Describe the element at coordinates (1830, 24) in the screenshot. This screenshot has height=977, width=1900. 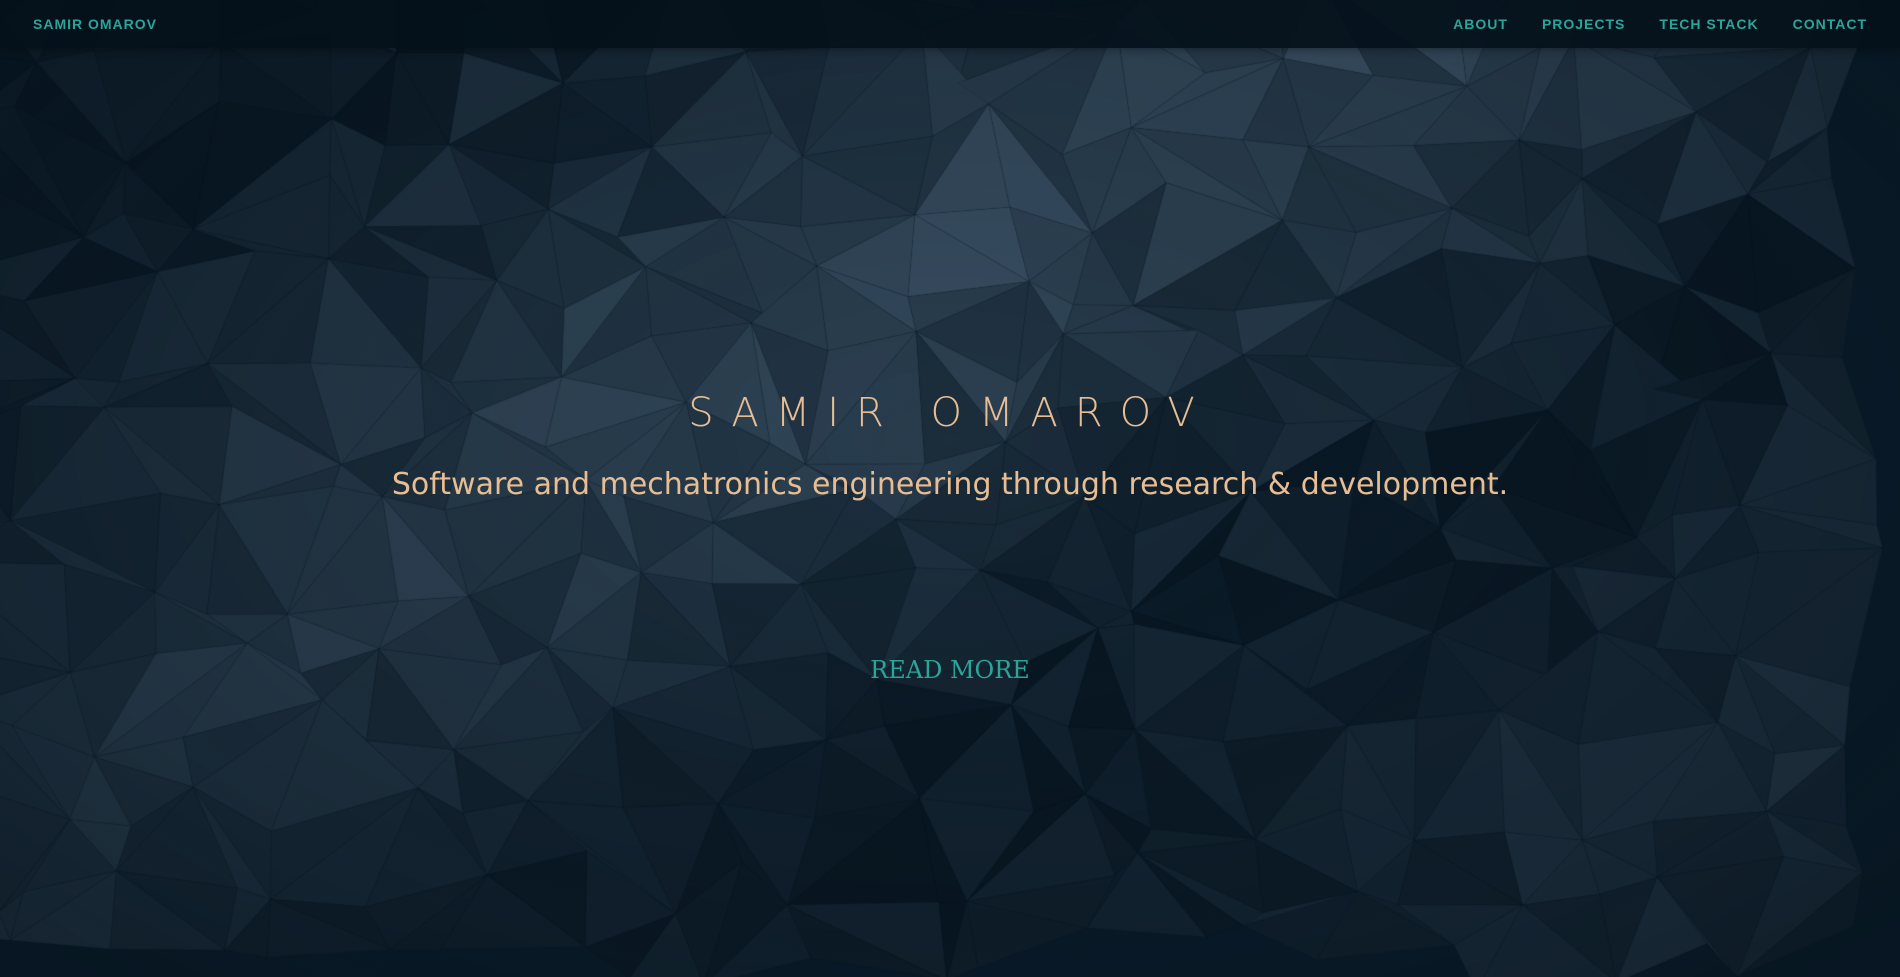
I see `nav-link-contact: CONTACT` at that location.